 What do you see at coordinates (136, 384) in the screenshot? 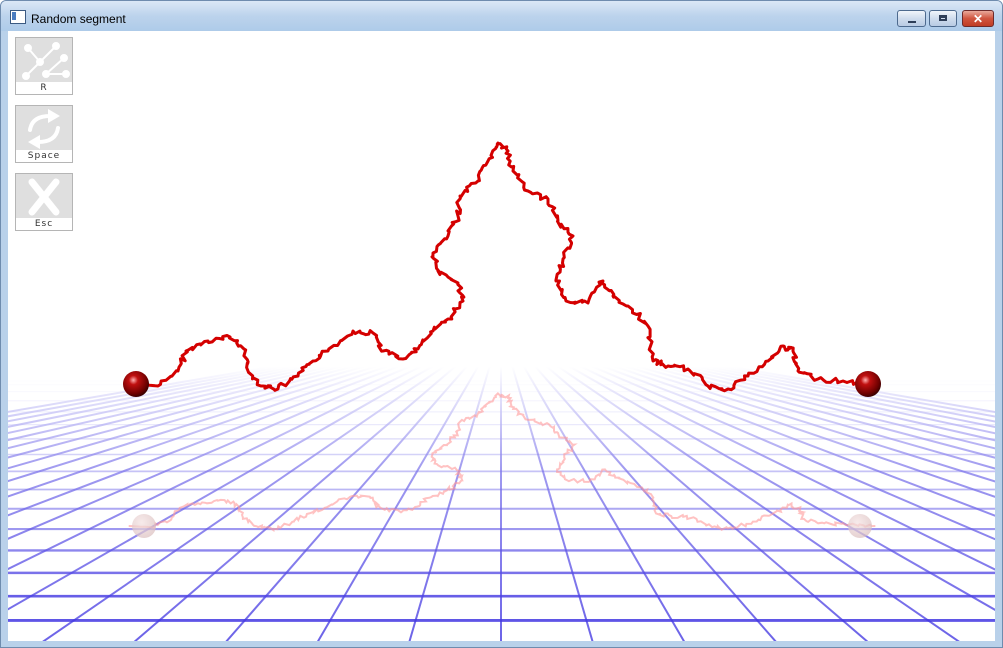
I see `left-endpoint-sphere` at bounding box center [136, 384].